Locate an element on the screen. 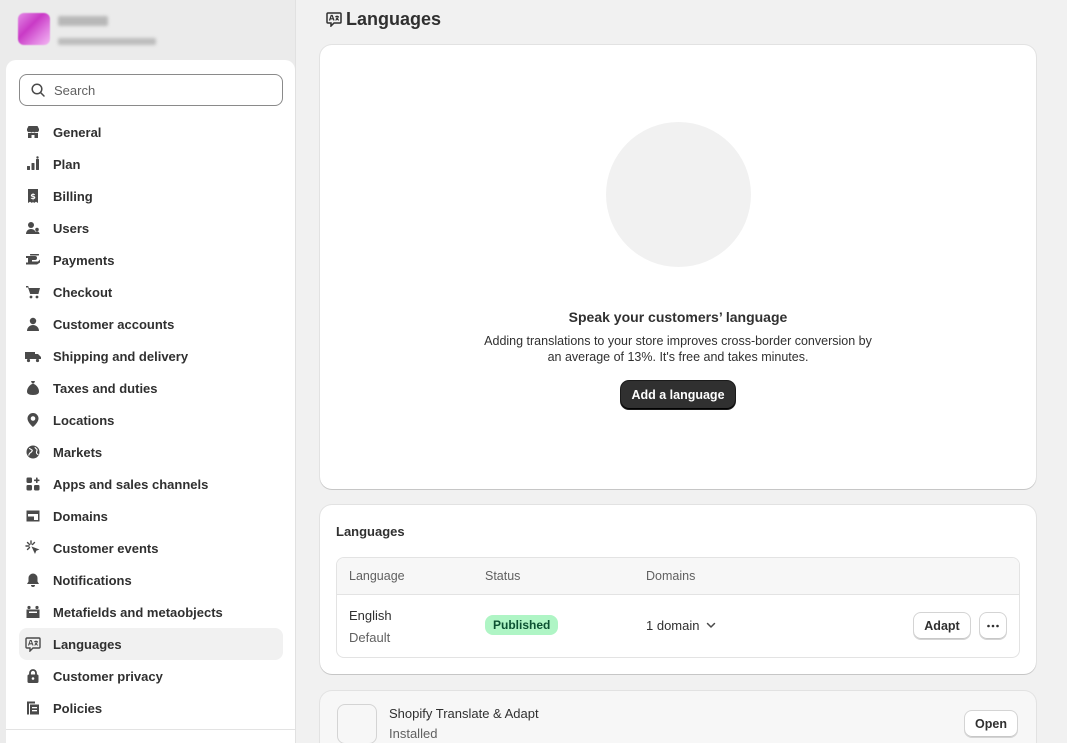  users-icon is located at coordinates (33, 228).